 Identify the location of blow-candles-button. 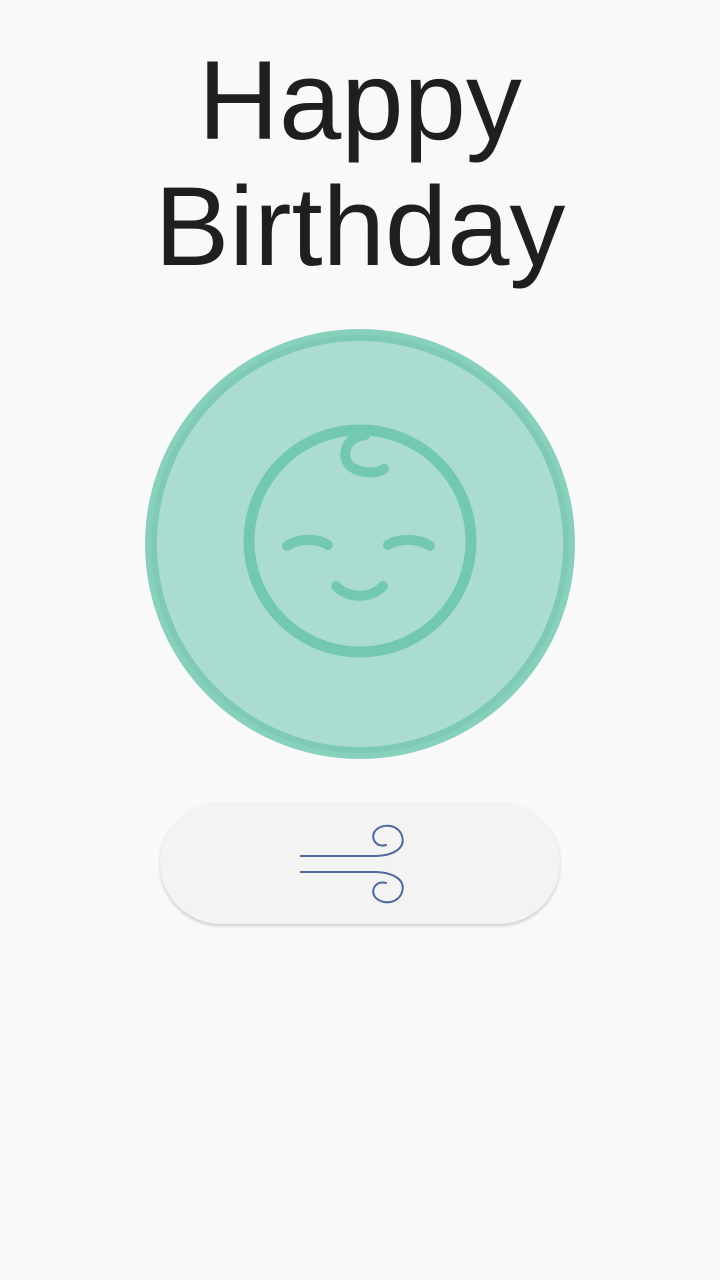
(360, 863).